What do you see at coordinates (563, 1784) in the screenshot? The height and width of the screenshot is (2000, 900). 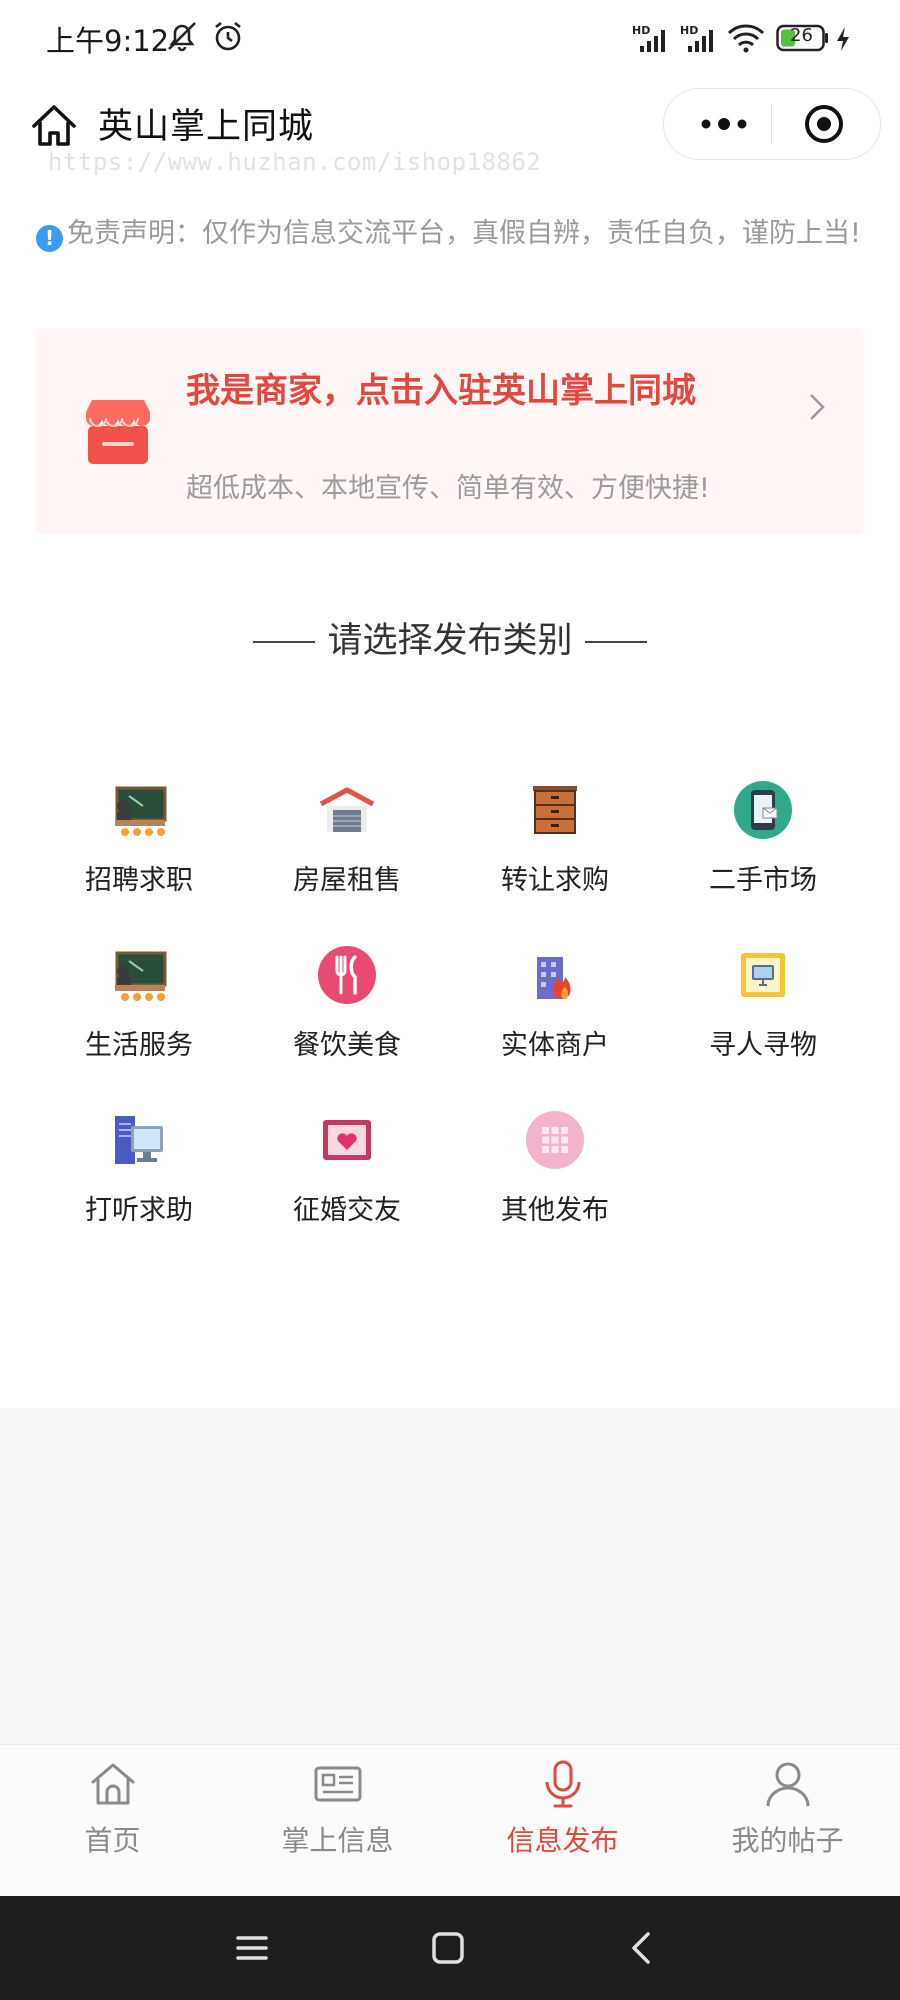 I see `microphone-icon` at bounding box center [563, 1784].